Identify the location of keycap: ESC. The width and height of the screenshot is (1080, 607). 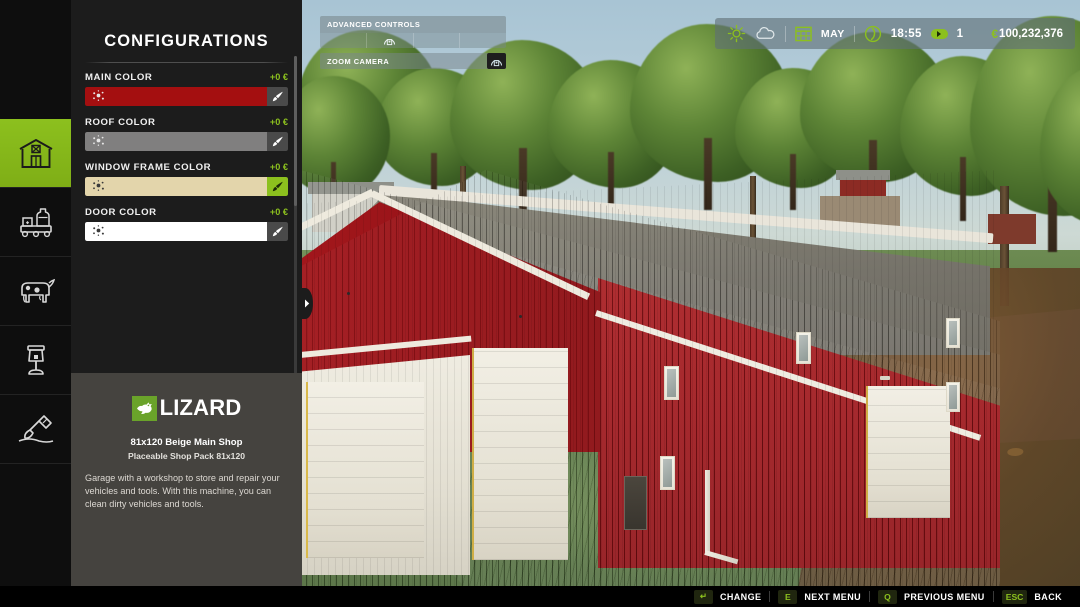
(1014, 596).